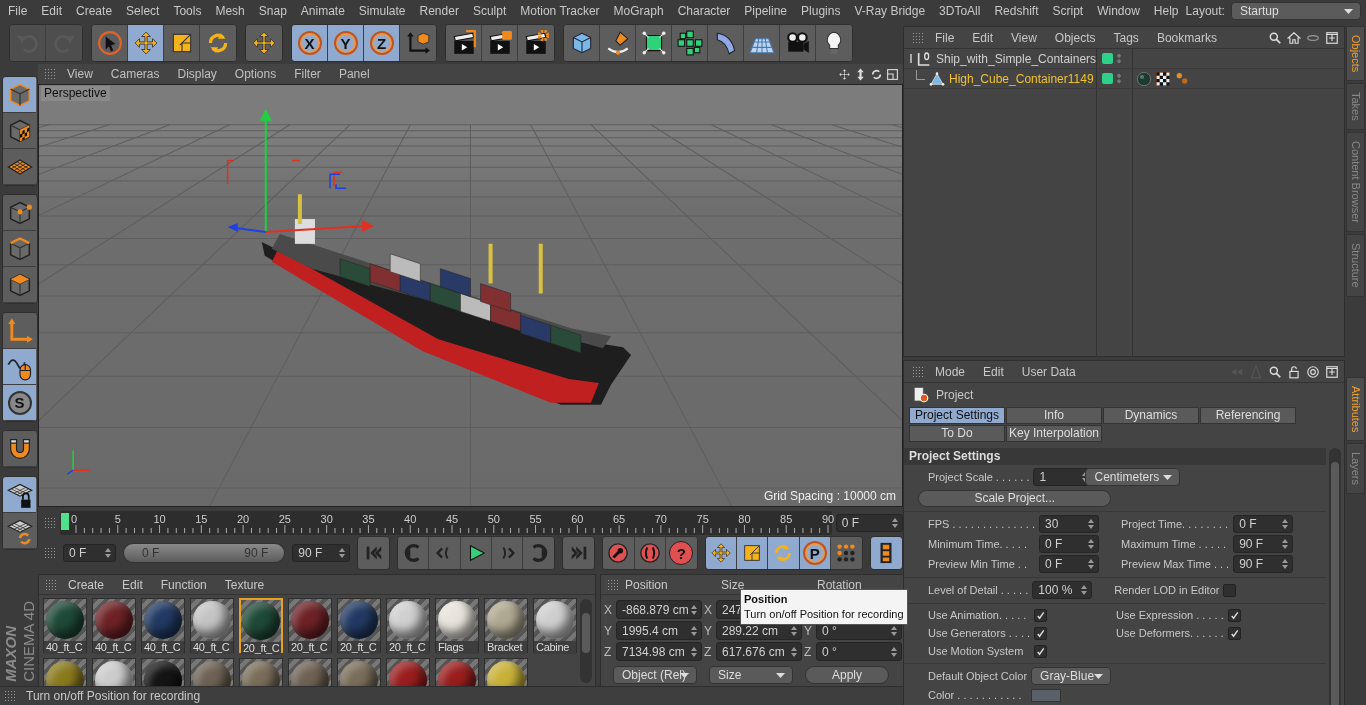 Image resolution: width=1366 pixels, height=705 pixels. What do you see at coordinates (446, 522) in the screenshot?
I see `timeline-ruler: 0 5 10 15 20 25 30 35 40 45 50 55 60 65 70 75 80 85 90` at bounding box center [446, 522].